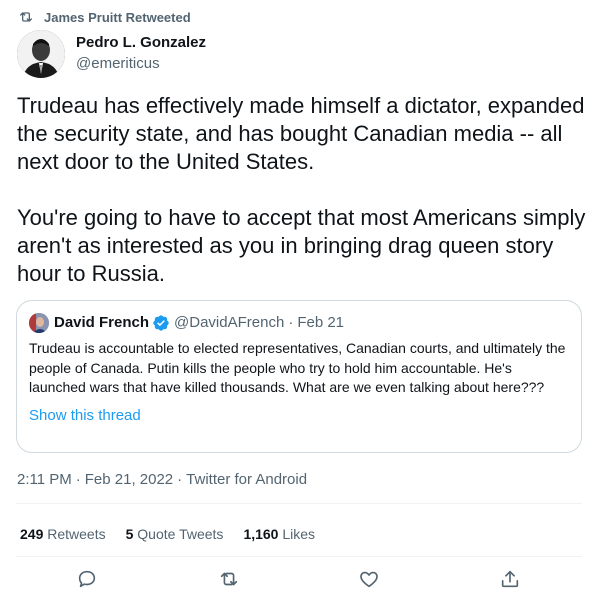  I want to click on tweet-author: Pedro L. Gonzalez @emeriticus, so click(111, 54).